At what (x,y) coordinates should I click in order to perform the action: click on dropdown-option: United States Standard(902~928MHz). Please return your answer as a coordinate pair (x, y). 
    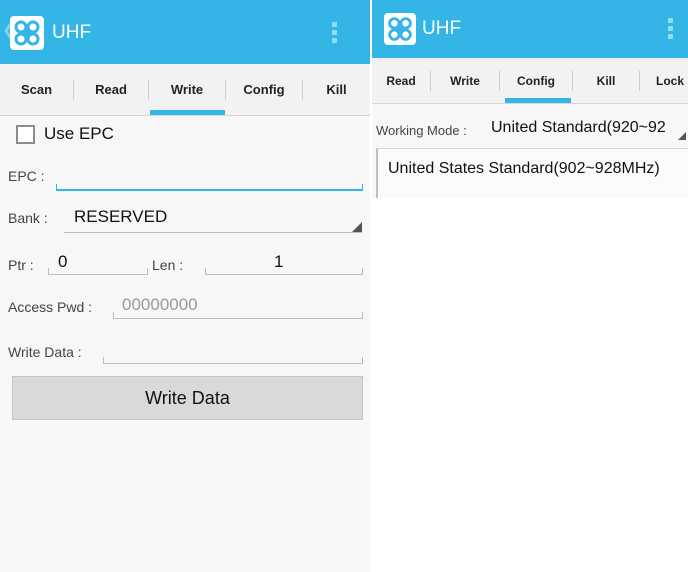
    Looking at the image, I should click on (524, 169).